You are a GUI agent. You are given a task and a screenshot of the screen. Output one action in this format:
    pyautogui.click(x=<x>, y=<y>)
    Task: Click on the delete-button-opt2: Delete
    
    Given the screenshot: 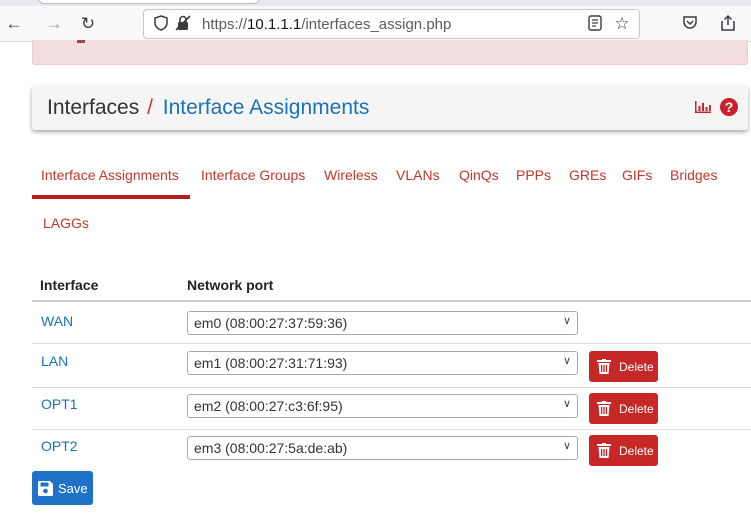 What is the action you would take?
    pyautogui.click(x=623, y=450)
    